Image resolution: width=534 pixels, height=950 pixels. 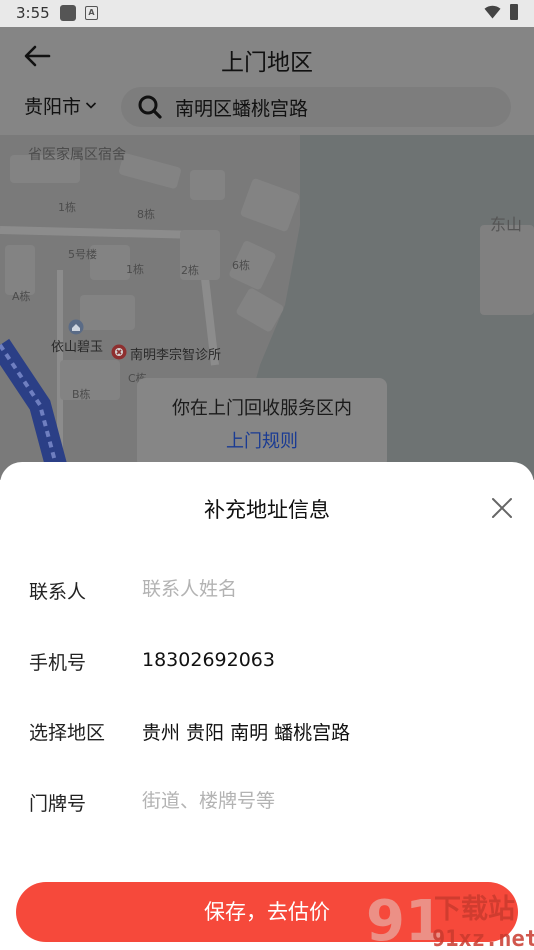 What do you see at coordinates (267, 13) in the screenshot?
I see `status-bar: 3:55 A` at bounding box center [267, 13].